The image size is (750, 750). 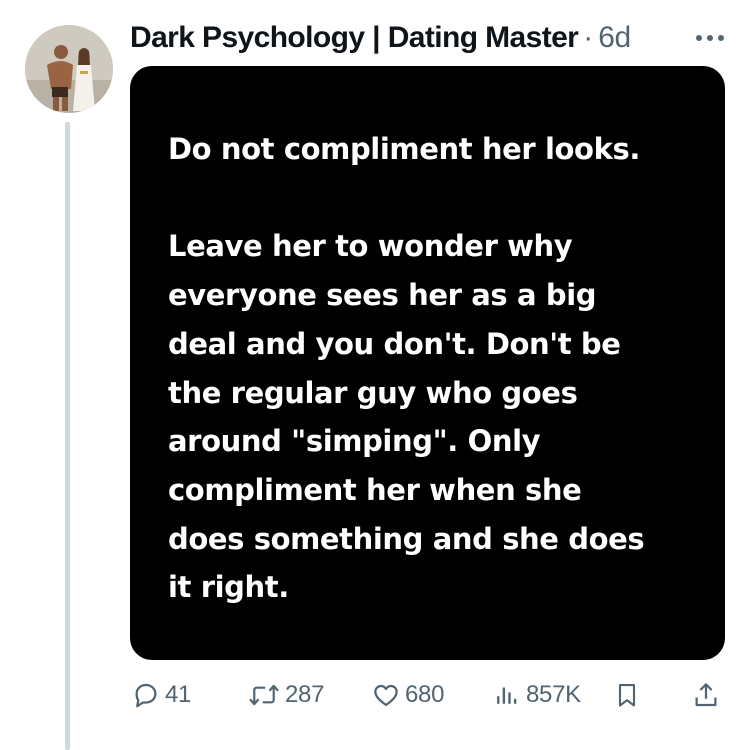 I want to click on card-body-line: it right., so click(x=228, y=587).